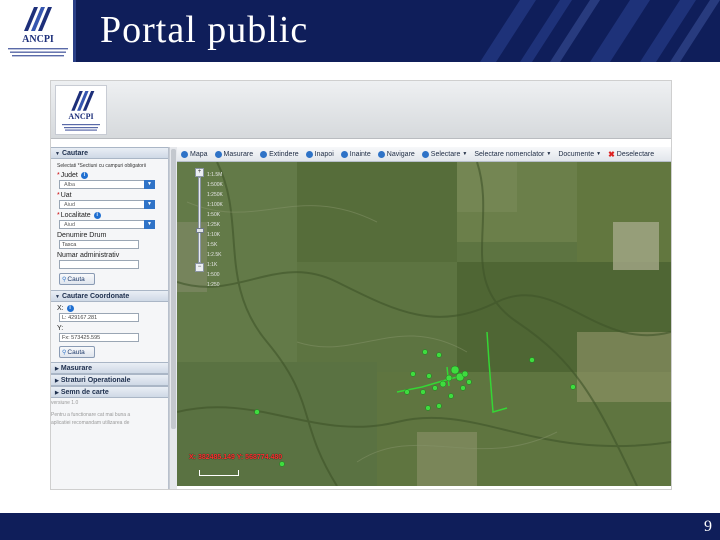  Describe the element at coordinates (77, 279) in the screenshot. I see `search-button: ⚲Cauta` at that location.